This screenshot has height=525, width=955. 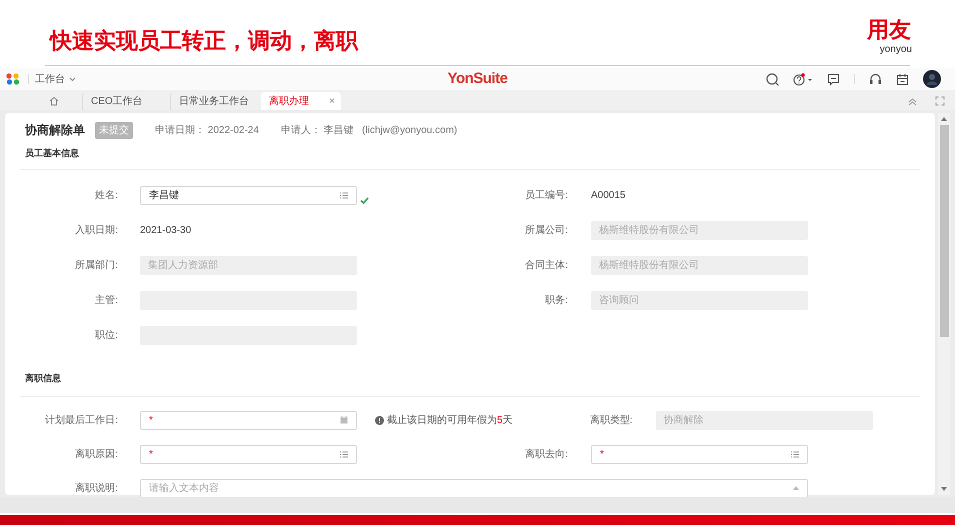 I want to click on search-icon, so click(x=772, y=79).